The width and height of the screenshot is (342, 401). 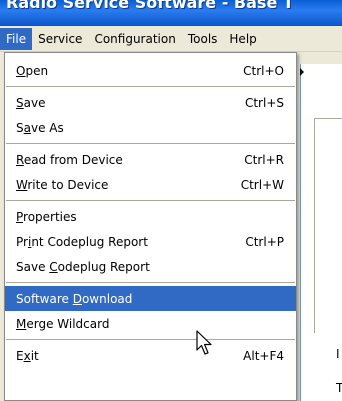 What do you see at coordinates (338, 354) in the screenshot?
I see `background-text-fragment: I` at bounding box center [338, 354].